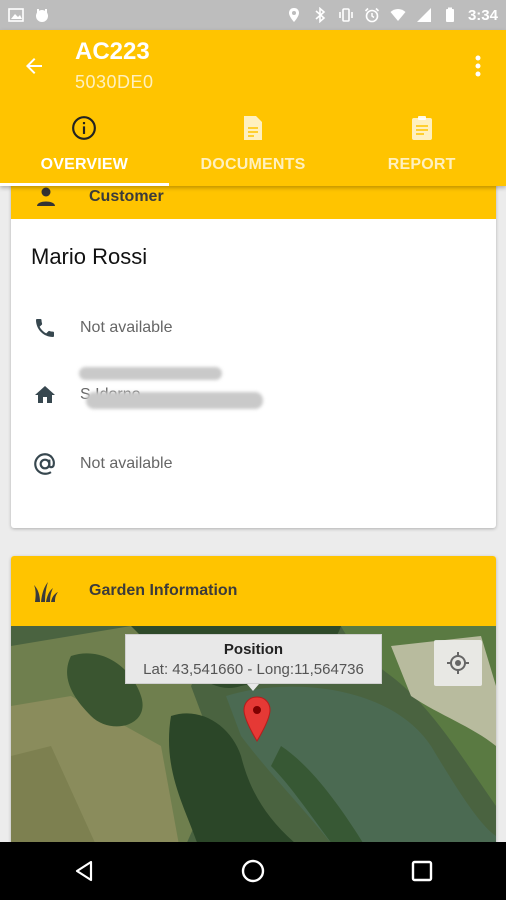  I want to click on map-pin-icon, so click(257, 719).